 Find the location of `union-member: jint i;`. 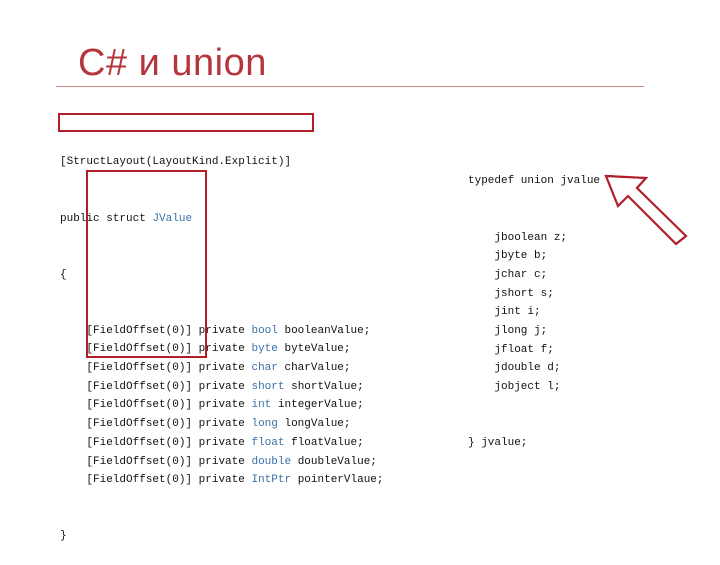

union-member: jint i; is located at coordinates (540, 312).